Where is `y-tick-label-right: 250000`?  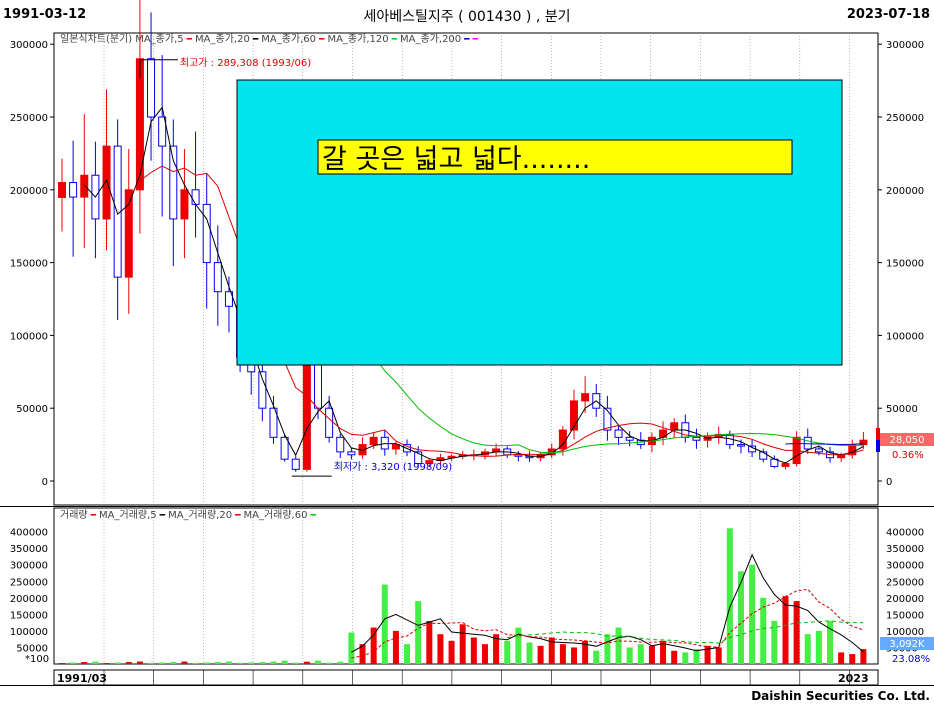 y-tick-label-right: 250000 is located at coordinates (905, 118).